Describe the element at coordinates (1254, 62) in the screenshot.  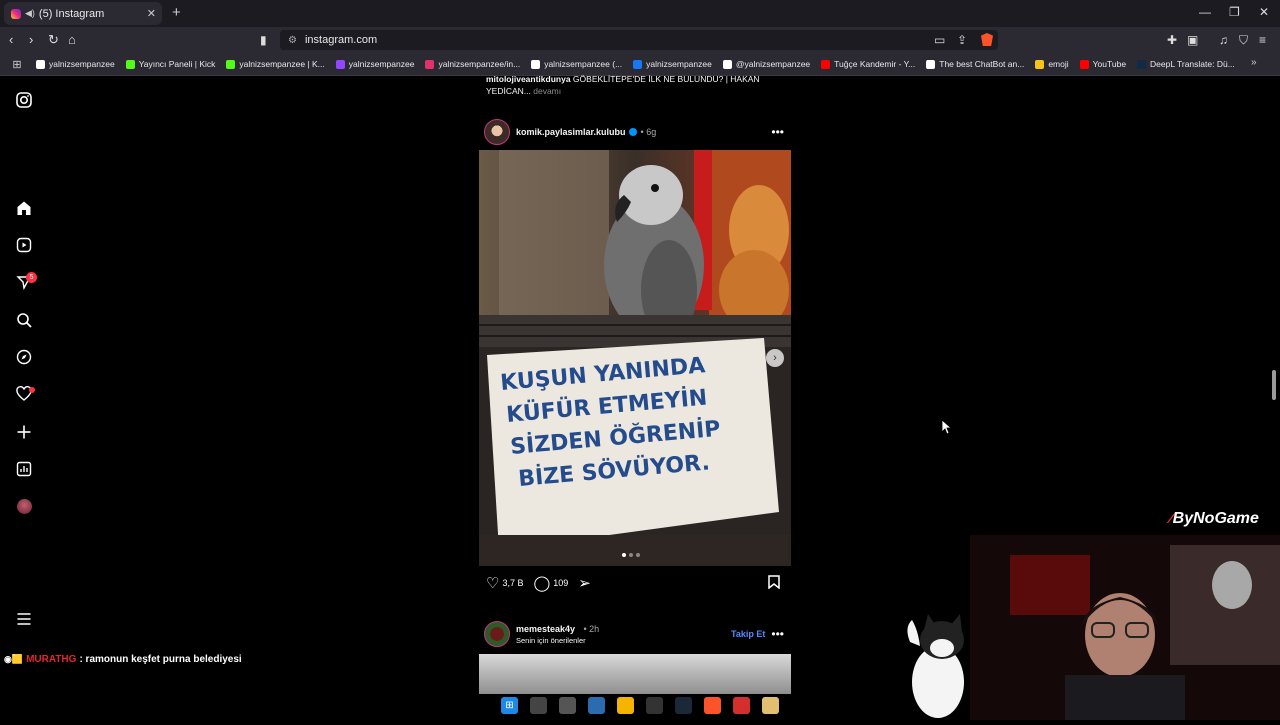
I see `more-bookmarks-icon: »` at that location.